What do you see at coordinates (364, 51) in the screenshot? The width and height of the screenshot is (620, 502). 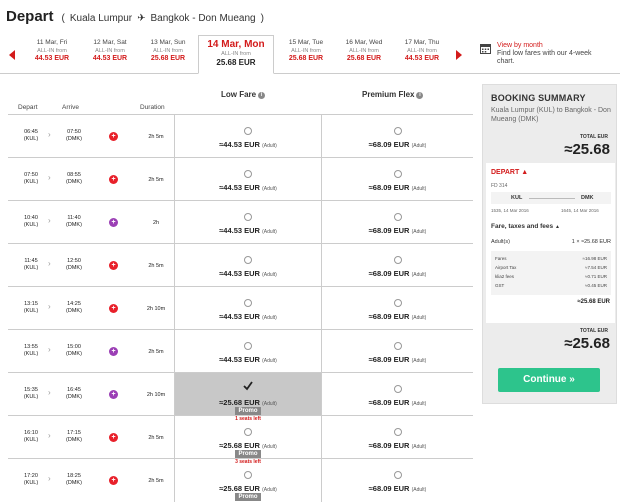 I see `date-tab: 16 Mar, Wed ALL-IN from 25.68 EUR` at bounding box center [364, 51].